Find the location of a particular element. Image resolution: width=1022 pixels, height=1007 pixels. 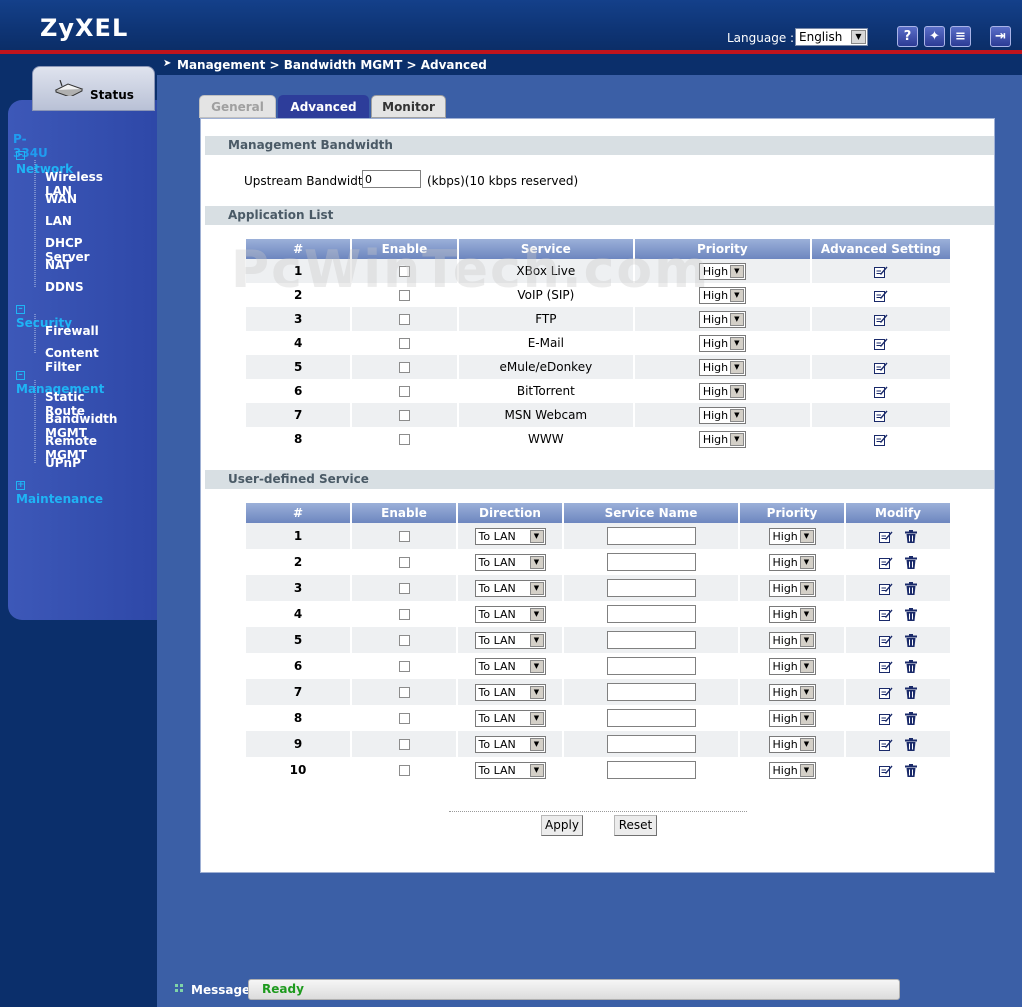

logout-icon: ⇥ is located at coordinates (1000, 36).